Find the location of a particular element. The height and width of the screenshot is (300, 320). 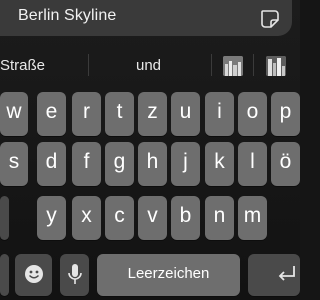

key-label: m is located at coordinates (252, 215).